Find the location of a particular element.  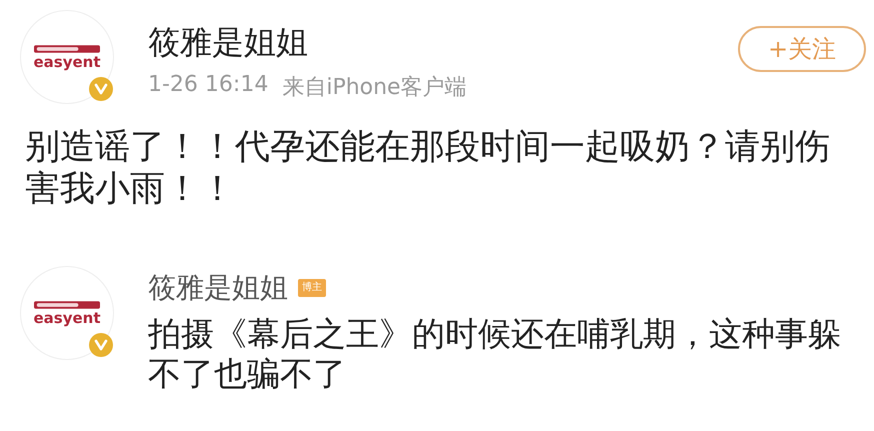

post-source: 来自iPhone客户端 is located at coordinates (374, 88).